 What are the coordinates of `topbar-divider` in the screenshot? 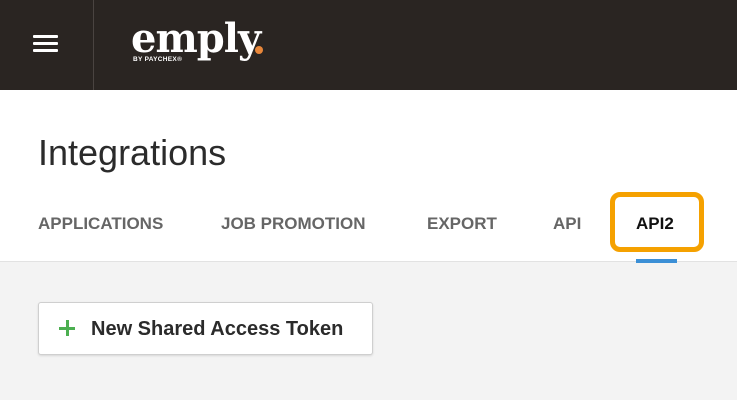 It's located at (93, 45).